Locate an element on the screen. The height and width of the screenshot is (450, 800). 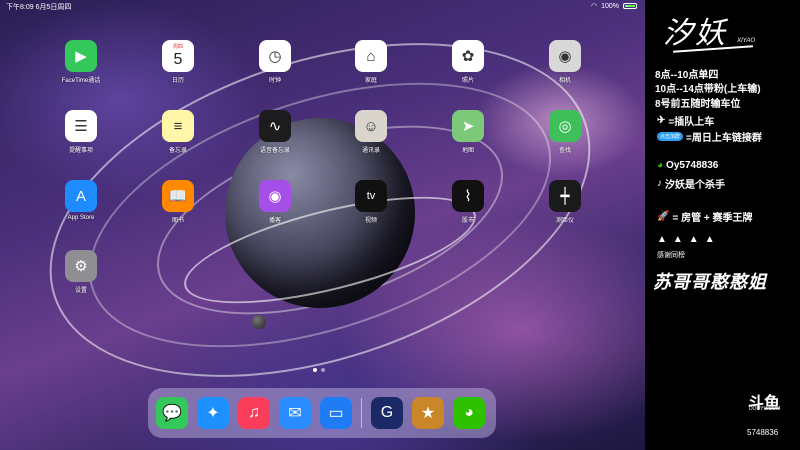
app-label: FaceTime通话 is located at coordinates (81, 81).